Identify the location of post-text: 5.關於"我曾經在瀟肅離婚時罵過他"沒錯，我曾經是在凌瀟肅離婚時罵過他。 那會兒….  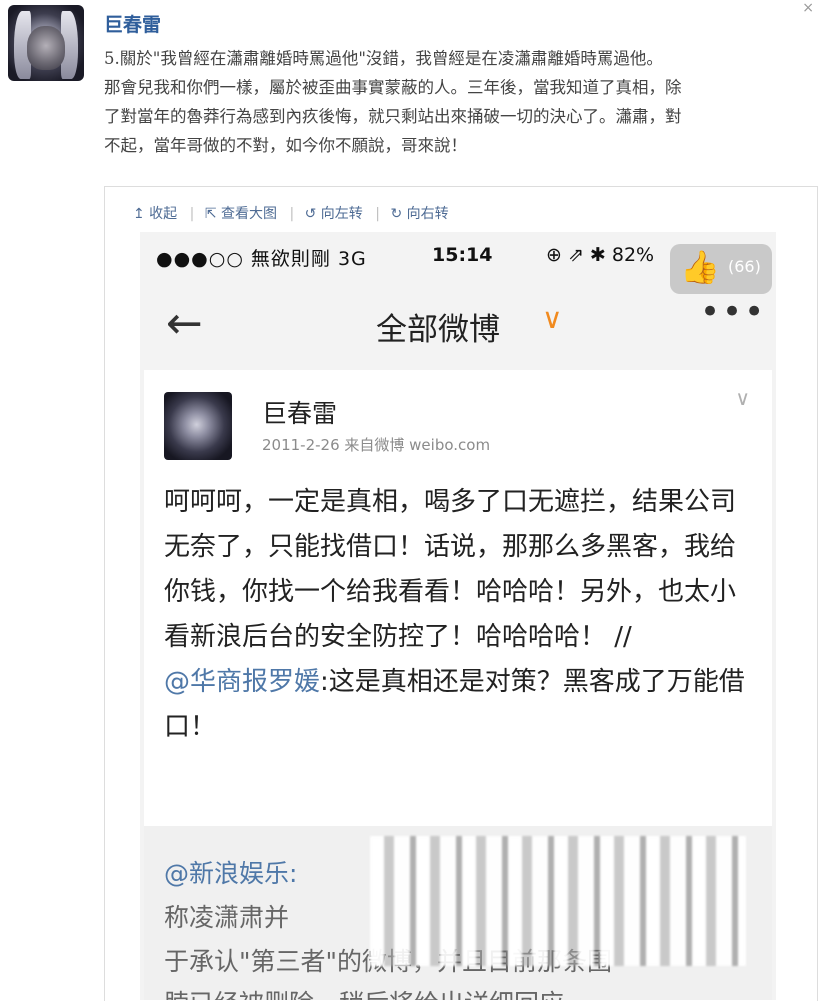
(393, 102).